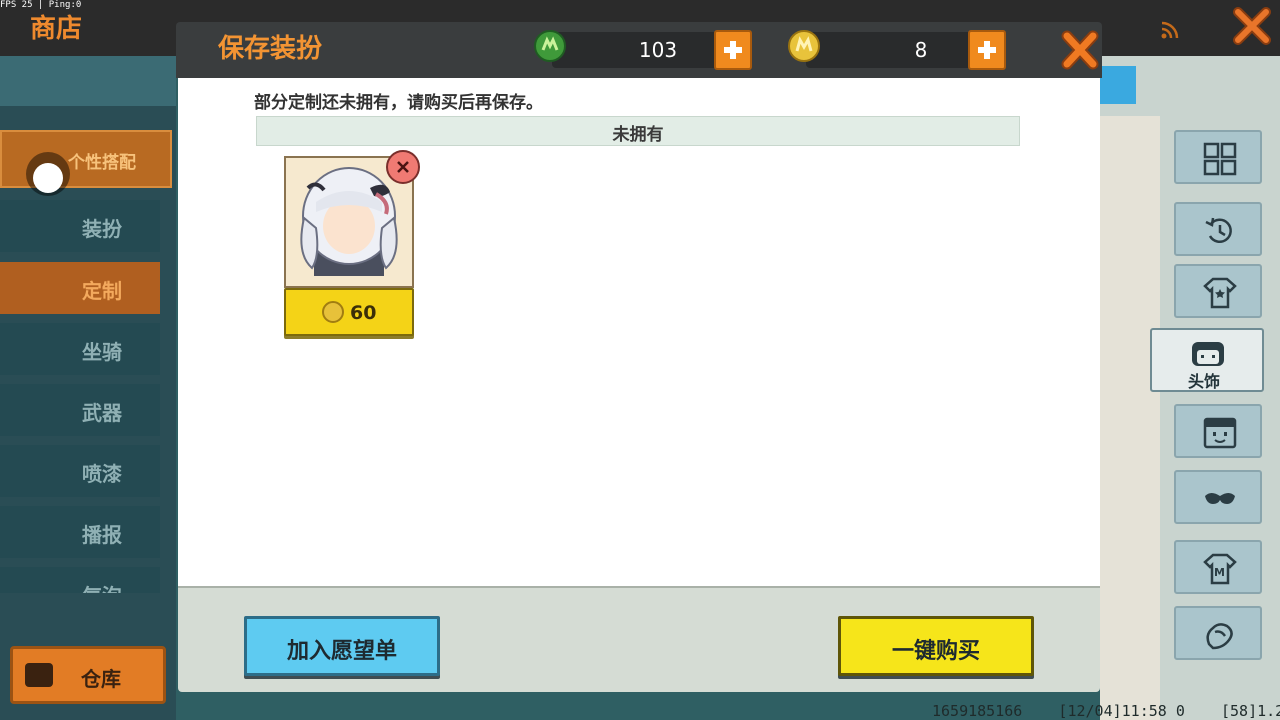 This screenshot has height=720, width=1280. Describe the element at coordinates (1106, 711) in the screenshot. I see `version-info: 1659185166 [12/04]11:58 0 [58]1.20.10` at that location.